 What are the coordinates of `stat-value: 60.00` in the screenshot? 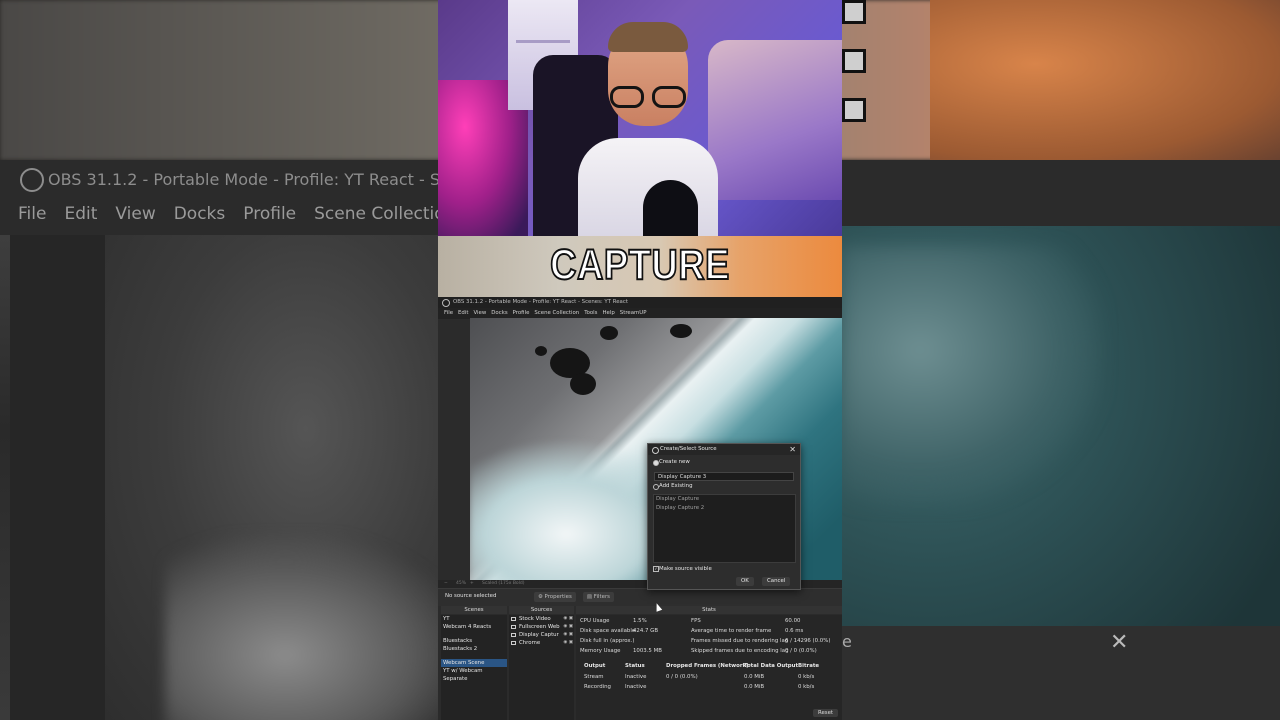 It's located at (793, 621).